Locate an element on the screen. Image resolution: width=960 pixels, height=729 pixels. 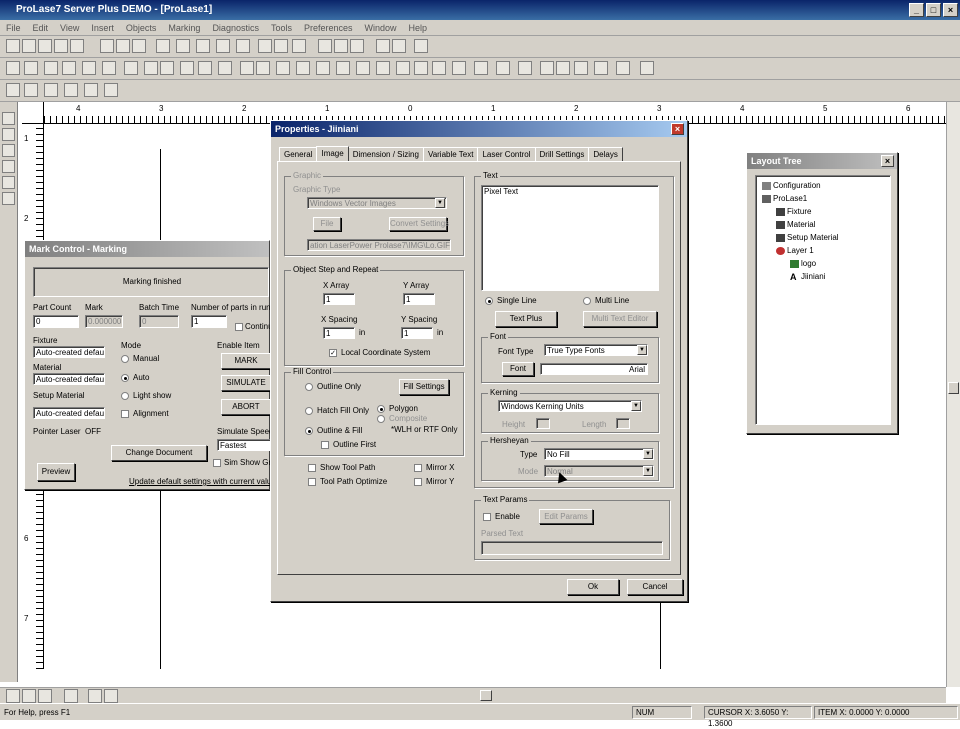
menu-preferences: Preferences is located at coordinates (328, 28).